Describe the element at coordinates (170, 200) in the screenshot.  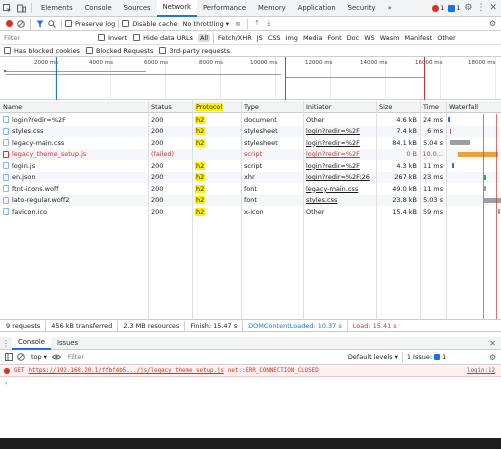
I see `request-status: 200` at that location.